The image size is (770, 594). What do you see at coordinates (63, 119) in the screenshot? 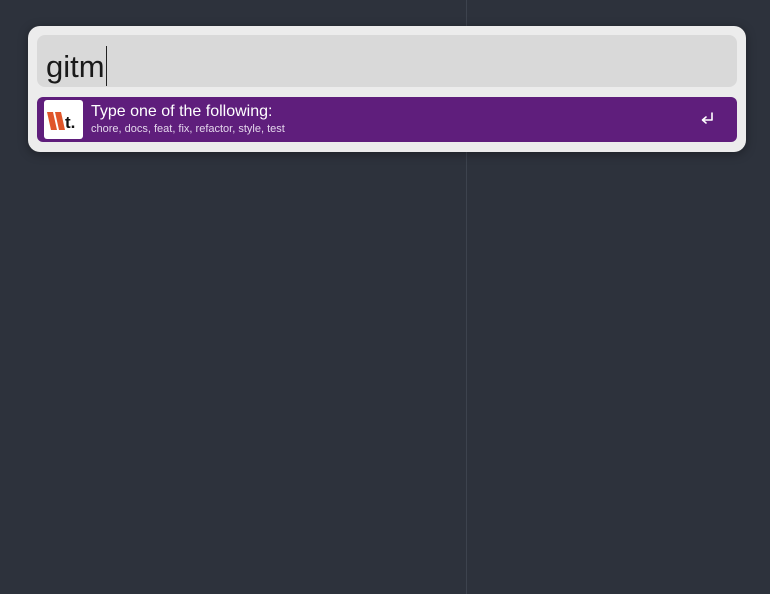
I see `app-logo-icon: t.` at bounding box center [63, 119].